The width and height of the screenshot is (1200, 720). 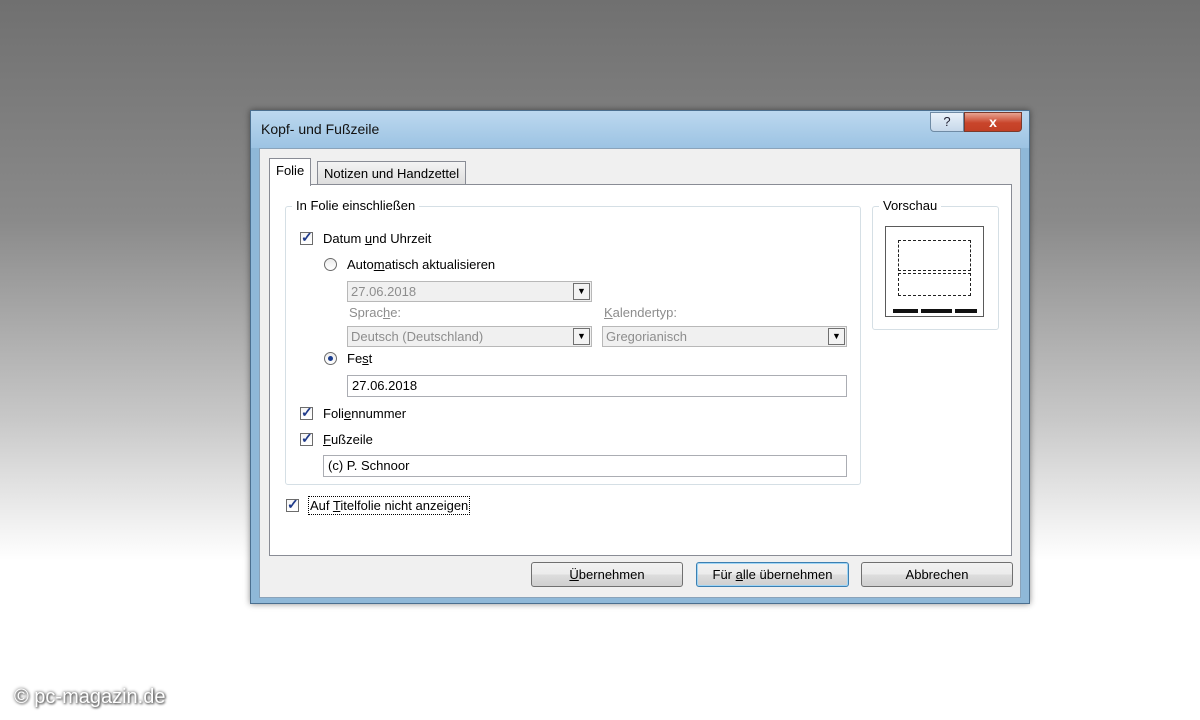 I want to click on apply-button: Übernehmen, so click(x=607, y=574).